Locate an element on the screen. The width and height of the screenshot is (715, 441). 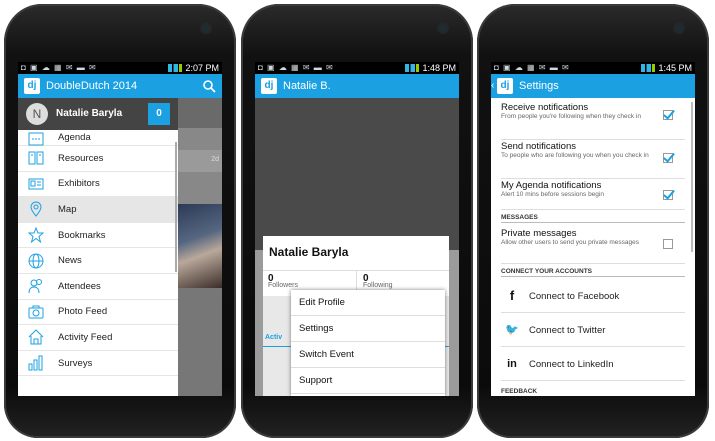
menu-item-map: Map is located at coordinates (98, 210).